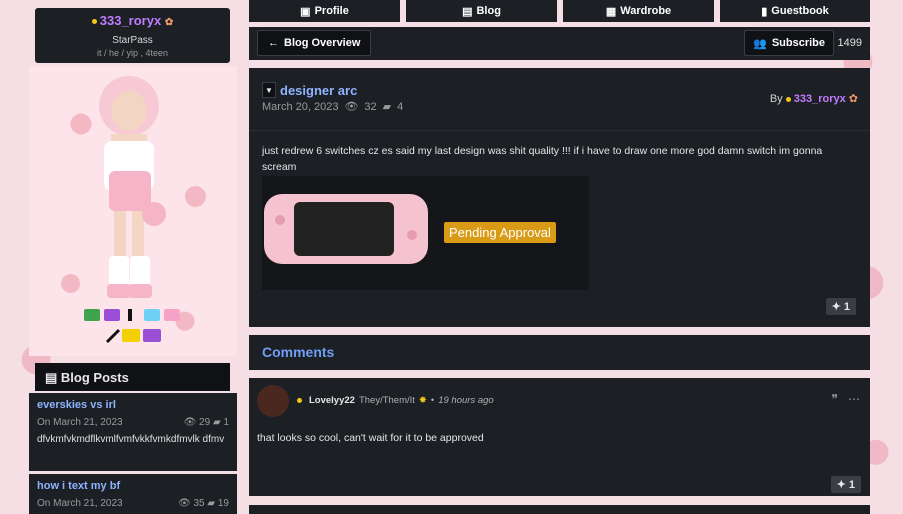  I want to click on sidebar-post-comments: 1, so click(226, 422).